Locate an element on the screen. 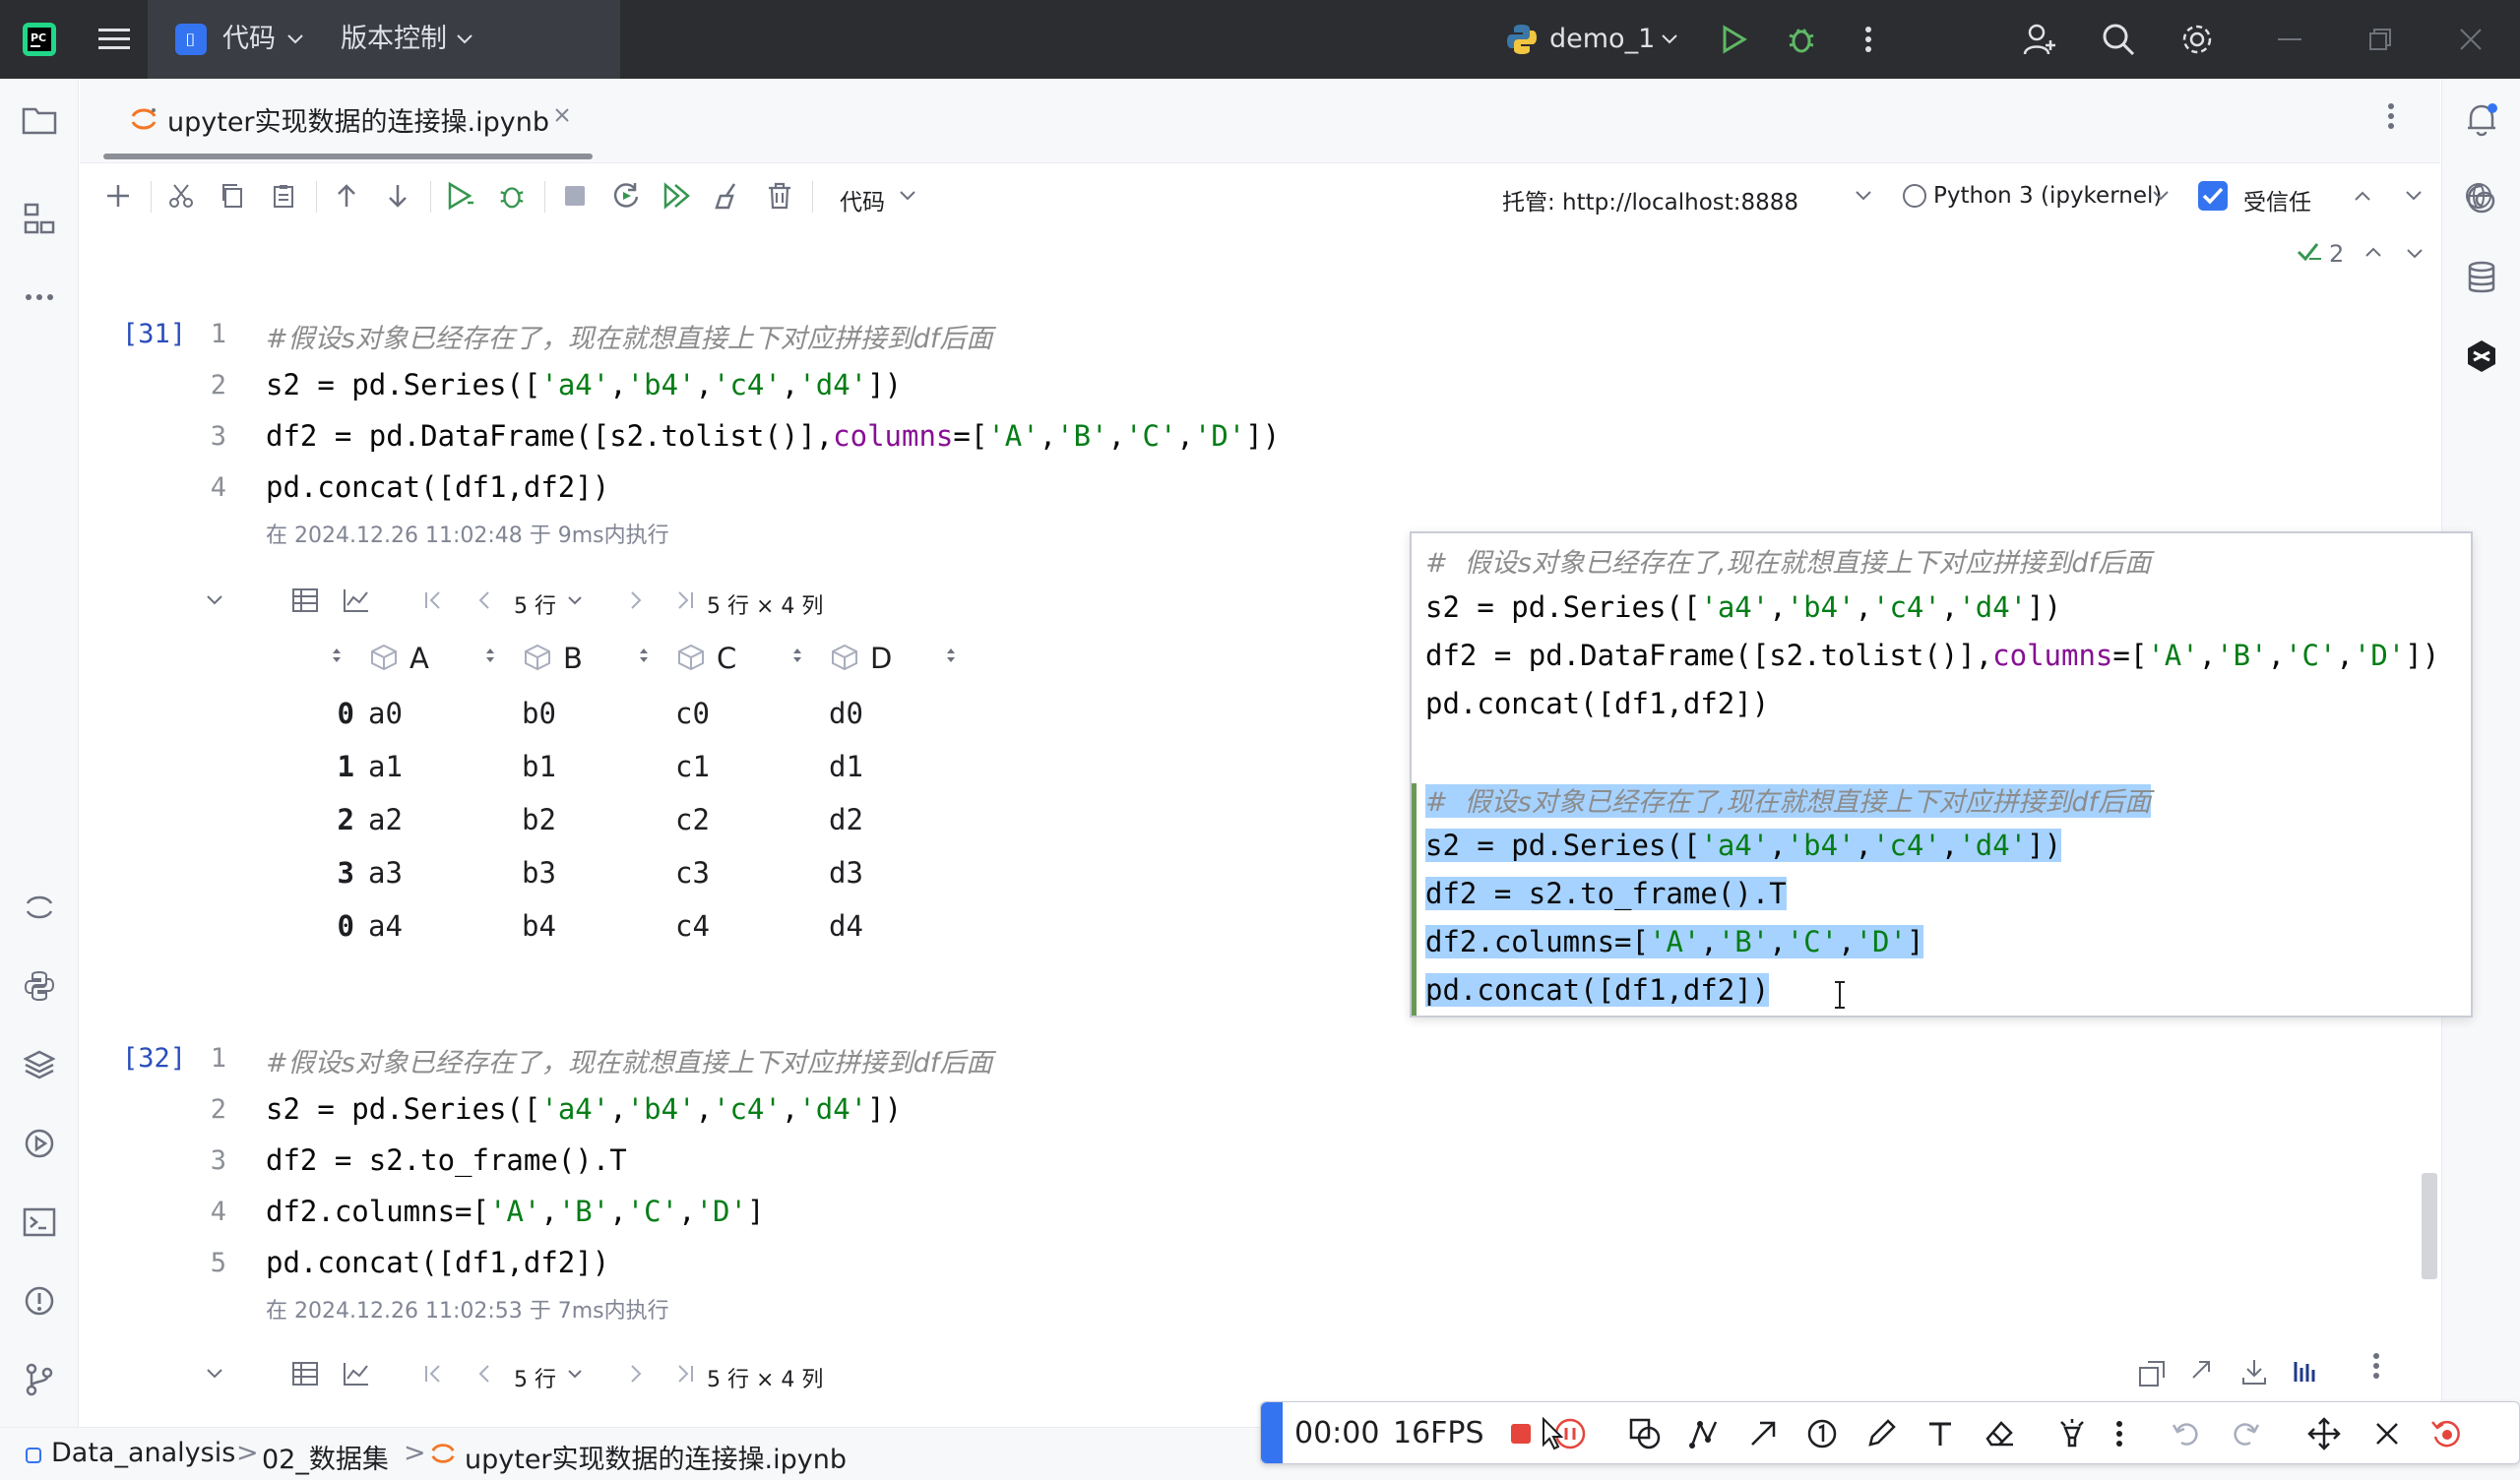  output-more-vertical-icon is located at coordinates (2382, 1370).